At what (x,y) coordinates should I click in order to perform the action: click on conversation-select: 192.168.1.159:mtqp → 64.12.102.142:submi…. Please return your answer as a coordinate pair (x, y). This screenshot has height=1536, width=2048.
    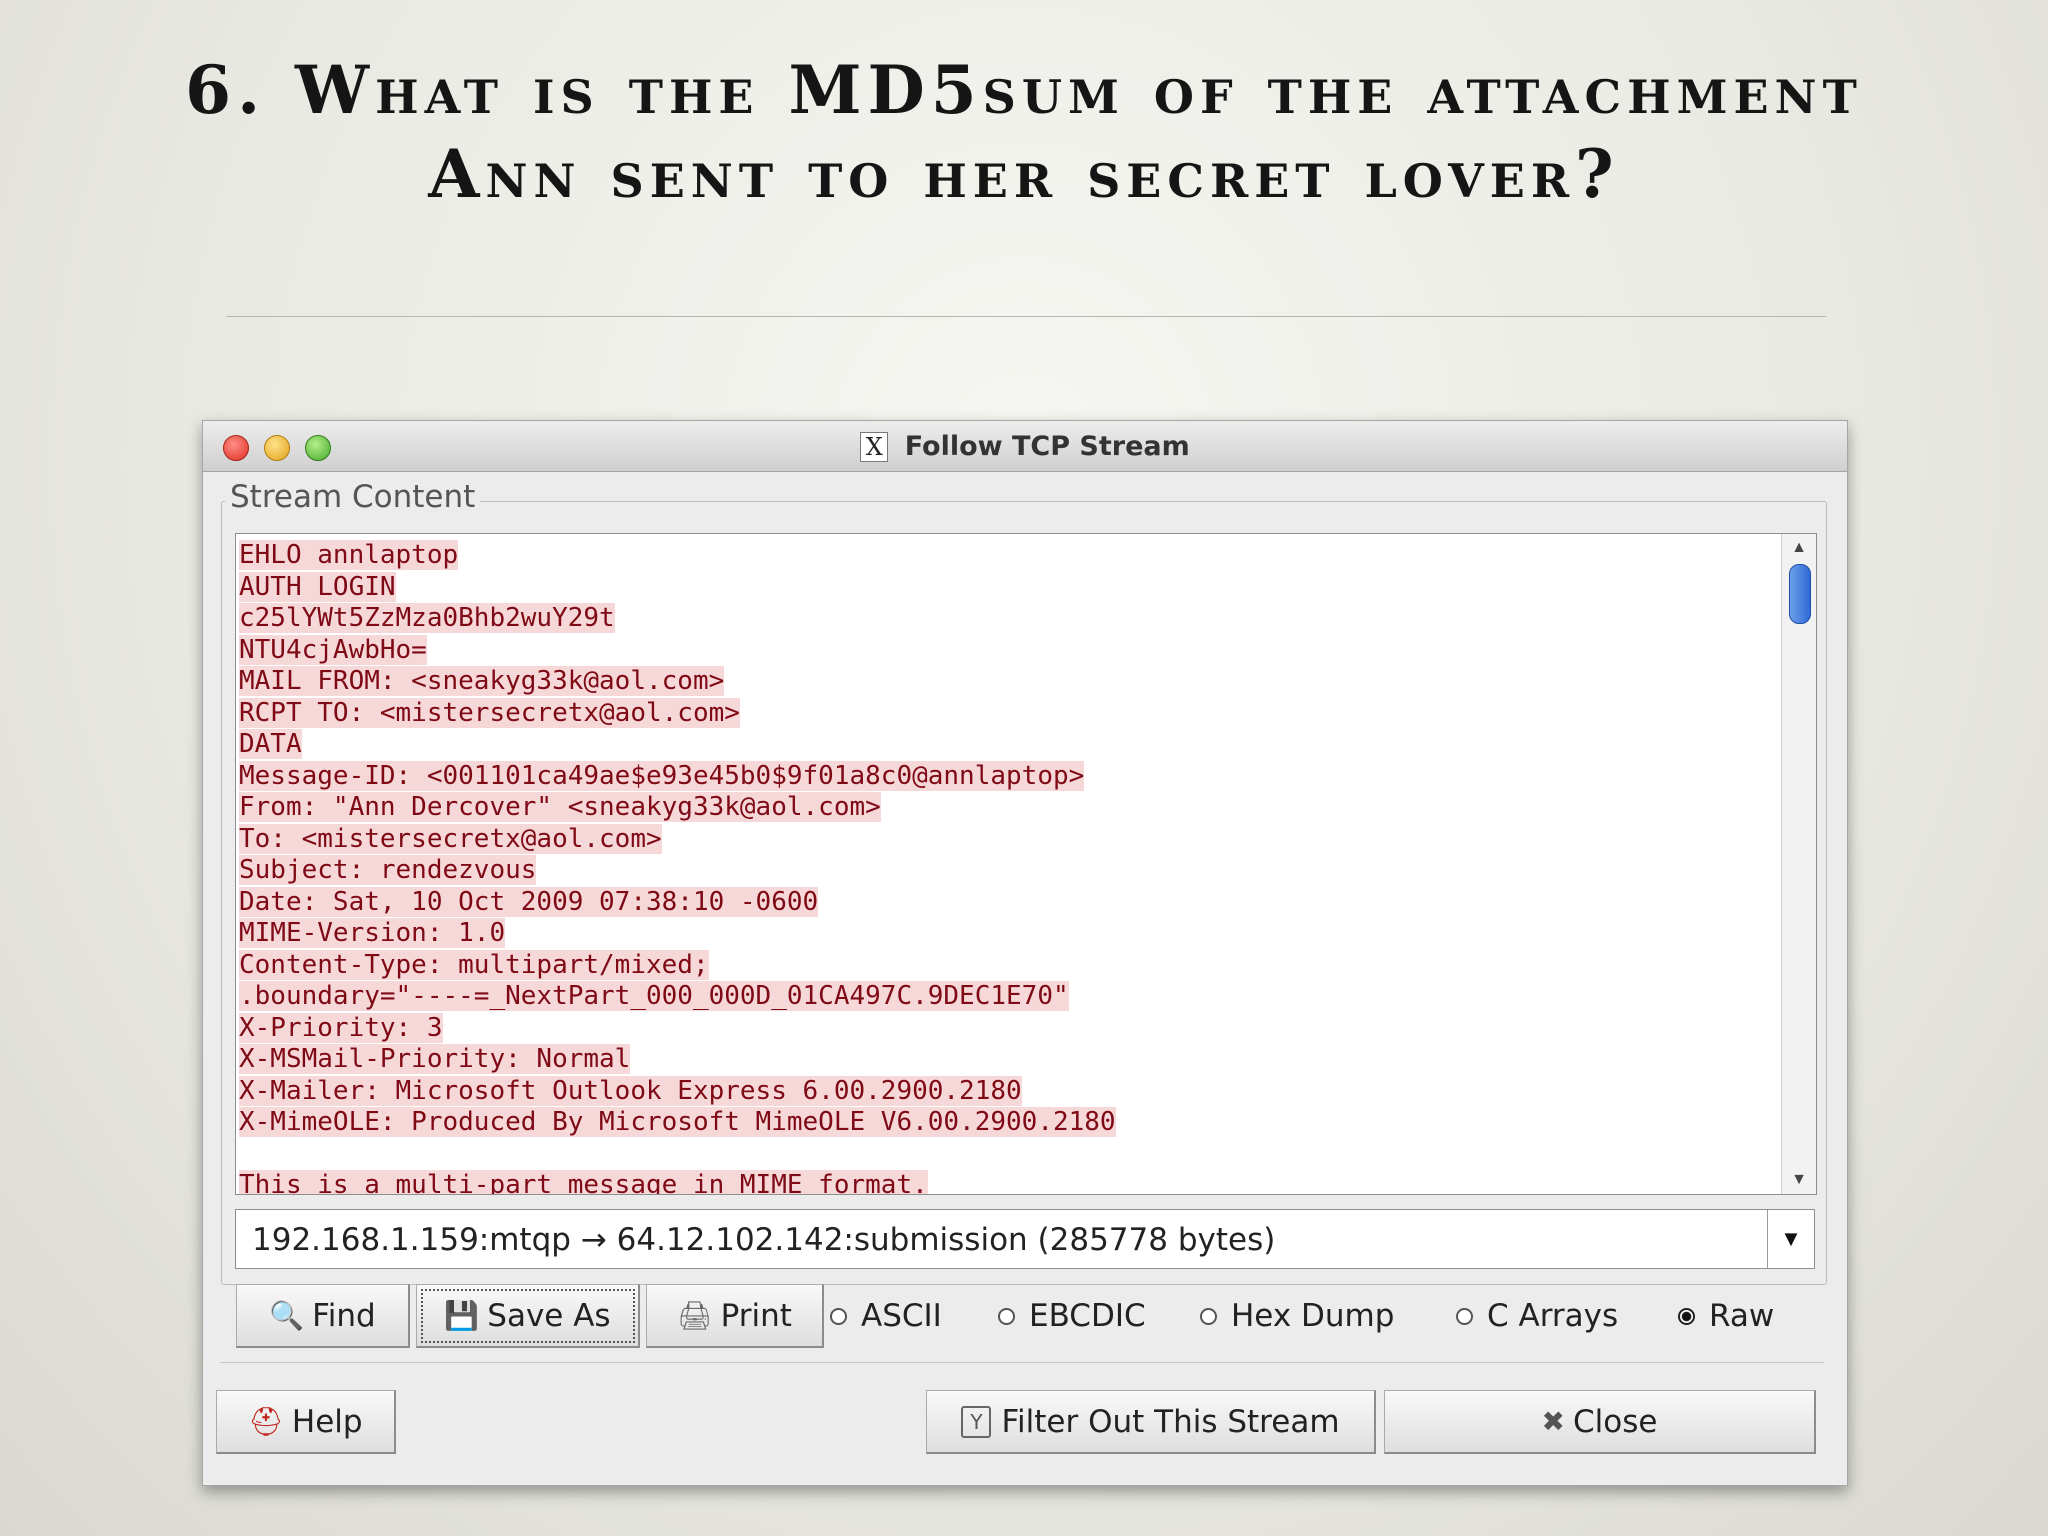
    Looking at the image, I should click on (1025, 1239).